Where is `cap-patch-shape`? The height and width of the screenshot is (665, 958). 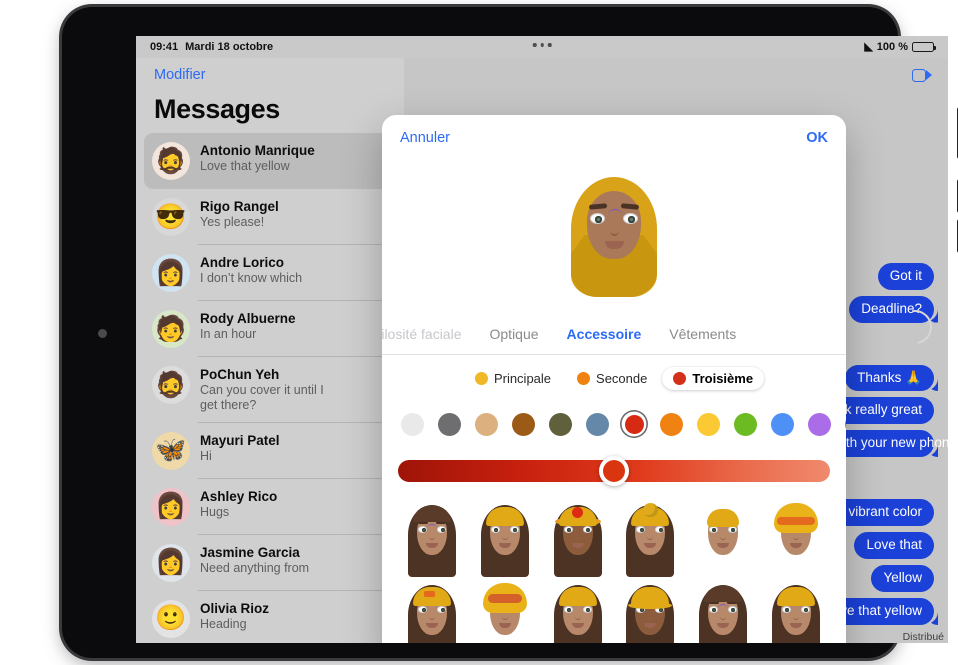
cap-patch-shape is located at coordinates (430, 594).